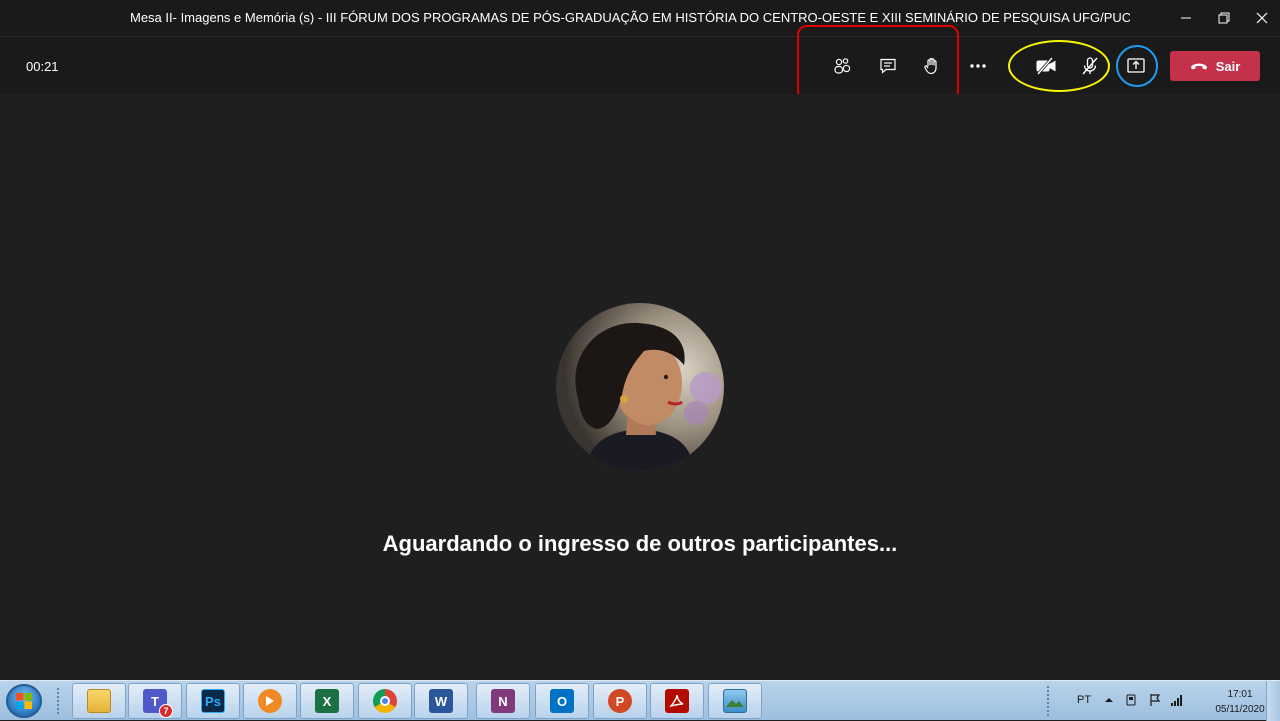  I want to click on taskbar-word: W, so click(441, 701).